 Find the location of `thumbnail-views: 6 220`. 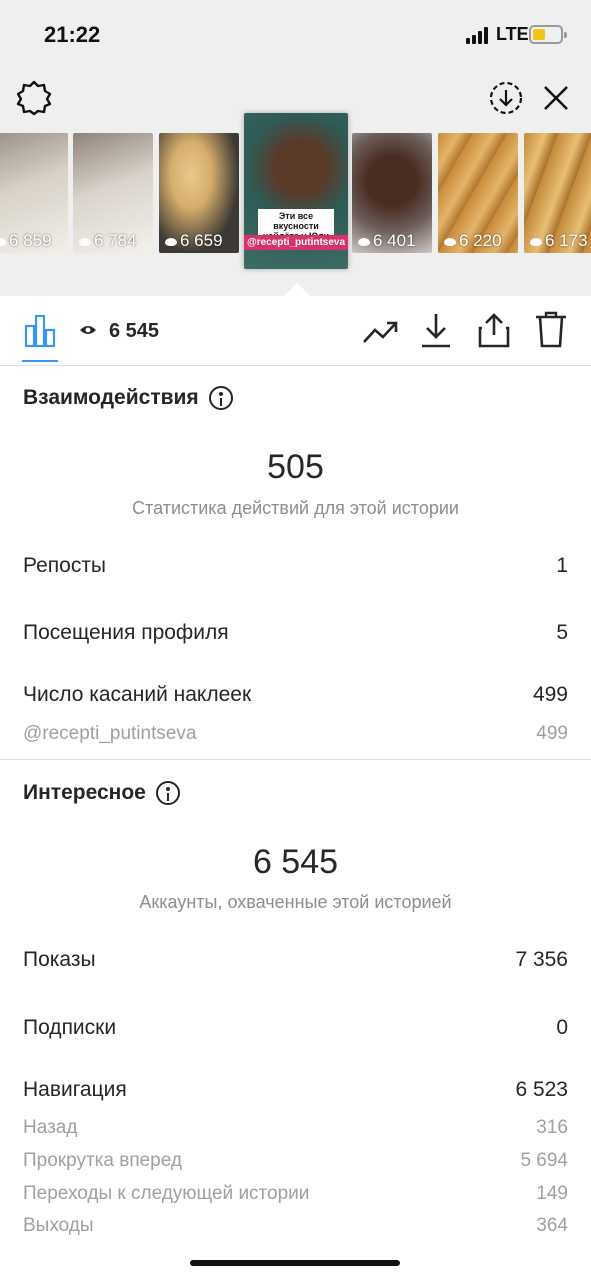

thumbnail-views: 6 220 is located at coordinates (473, 241).